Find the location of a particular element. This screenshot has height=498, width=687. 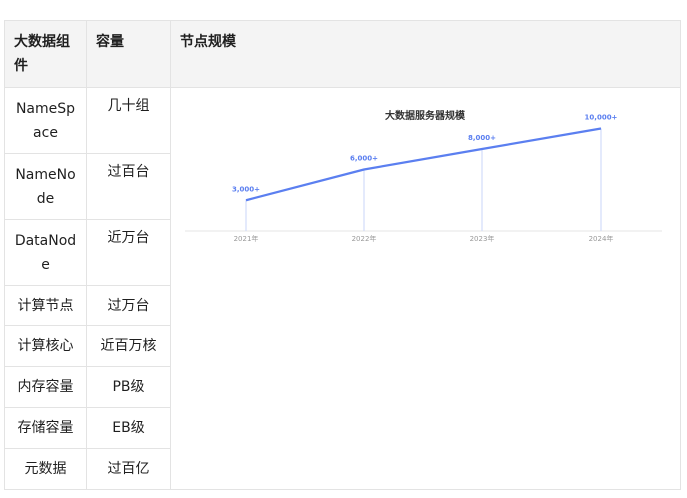

capacity-cell: 几十组 is located at coordinates (128, 120).